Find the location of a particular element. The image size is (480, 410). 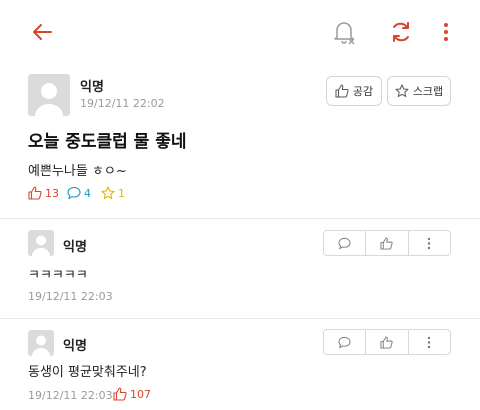

refresh-icon is located at coordinates (401, 32).